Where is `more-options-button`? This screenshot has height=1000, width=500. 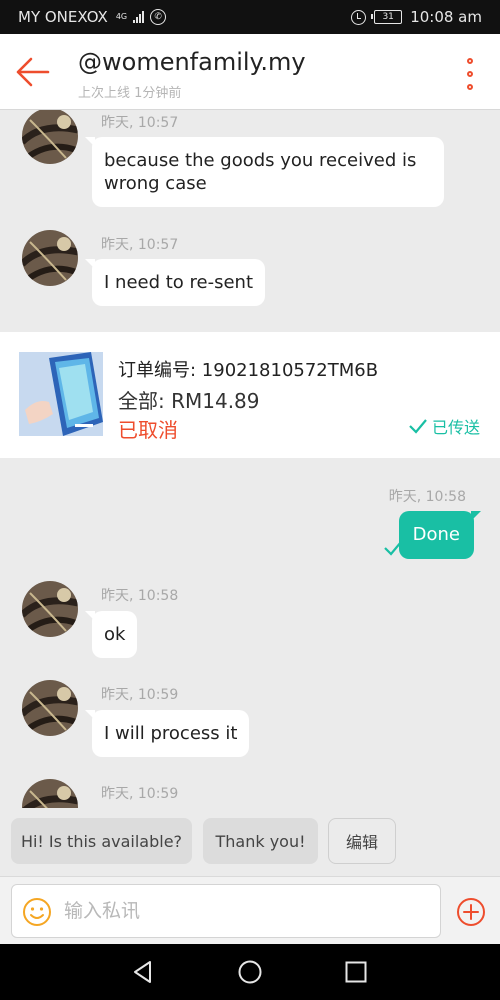
more-options-button is located at coordinates (470, 74).